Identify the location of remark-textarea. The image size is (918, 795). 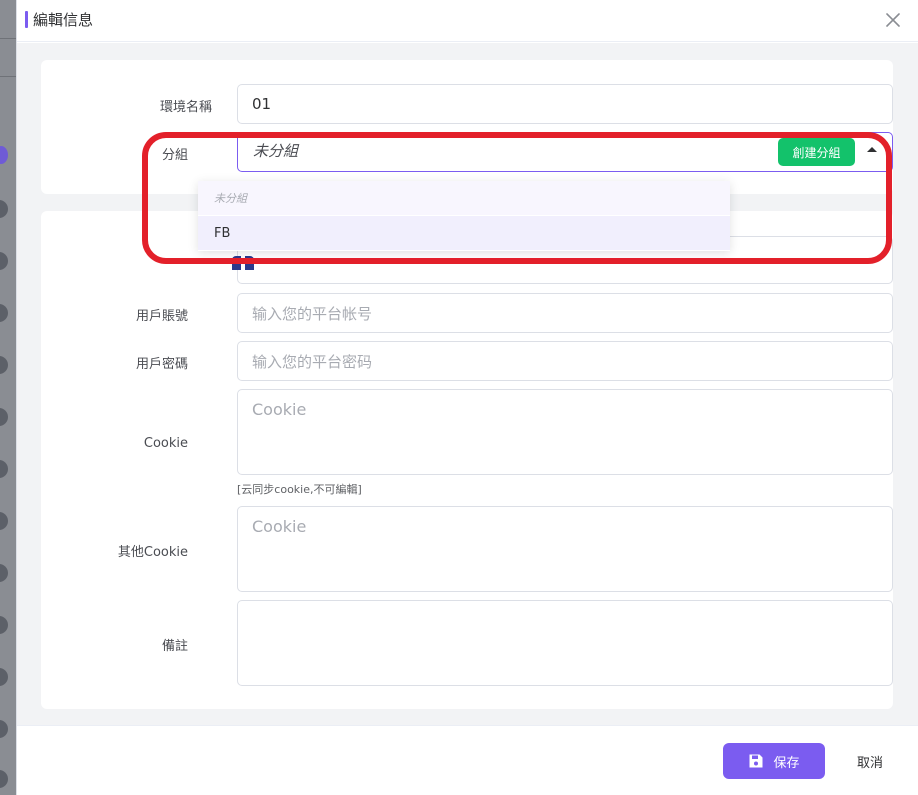
(565, 643).